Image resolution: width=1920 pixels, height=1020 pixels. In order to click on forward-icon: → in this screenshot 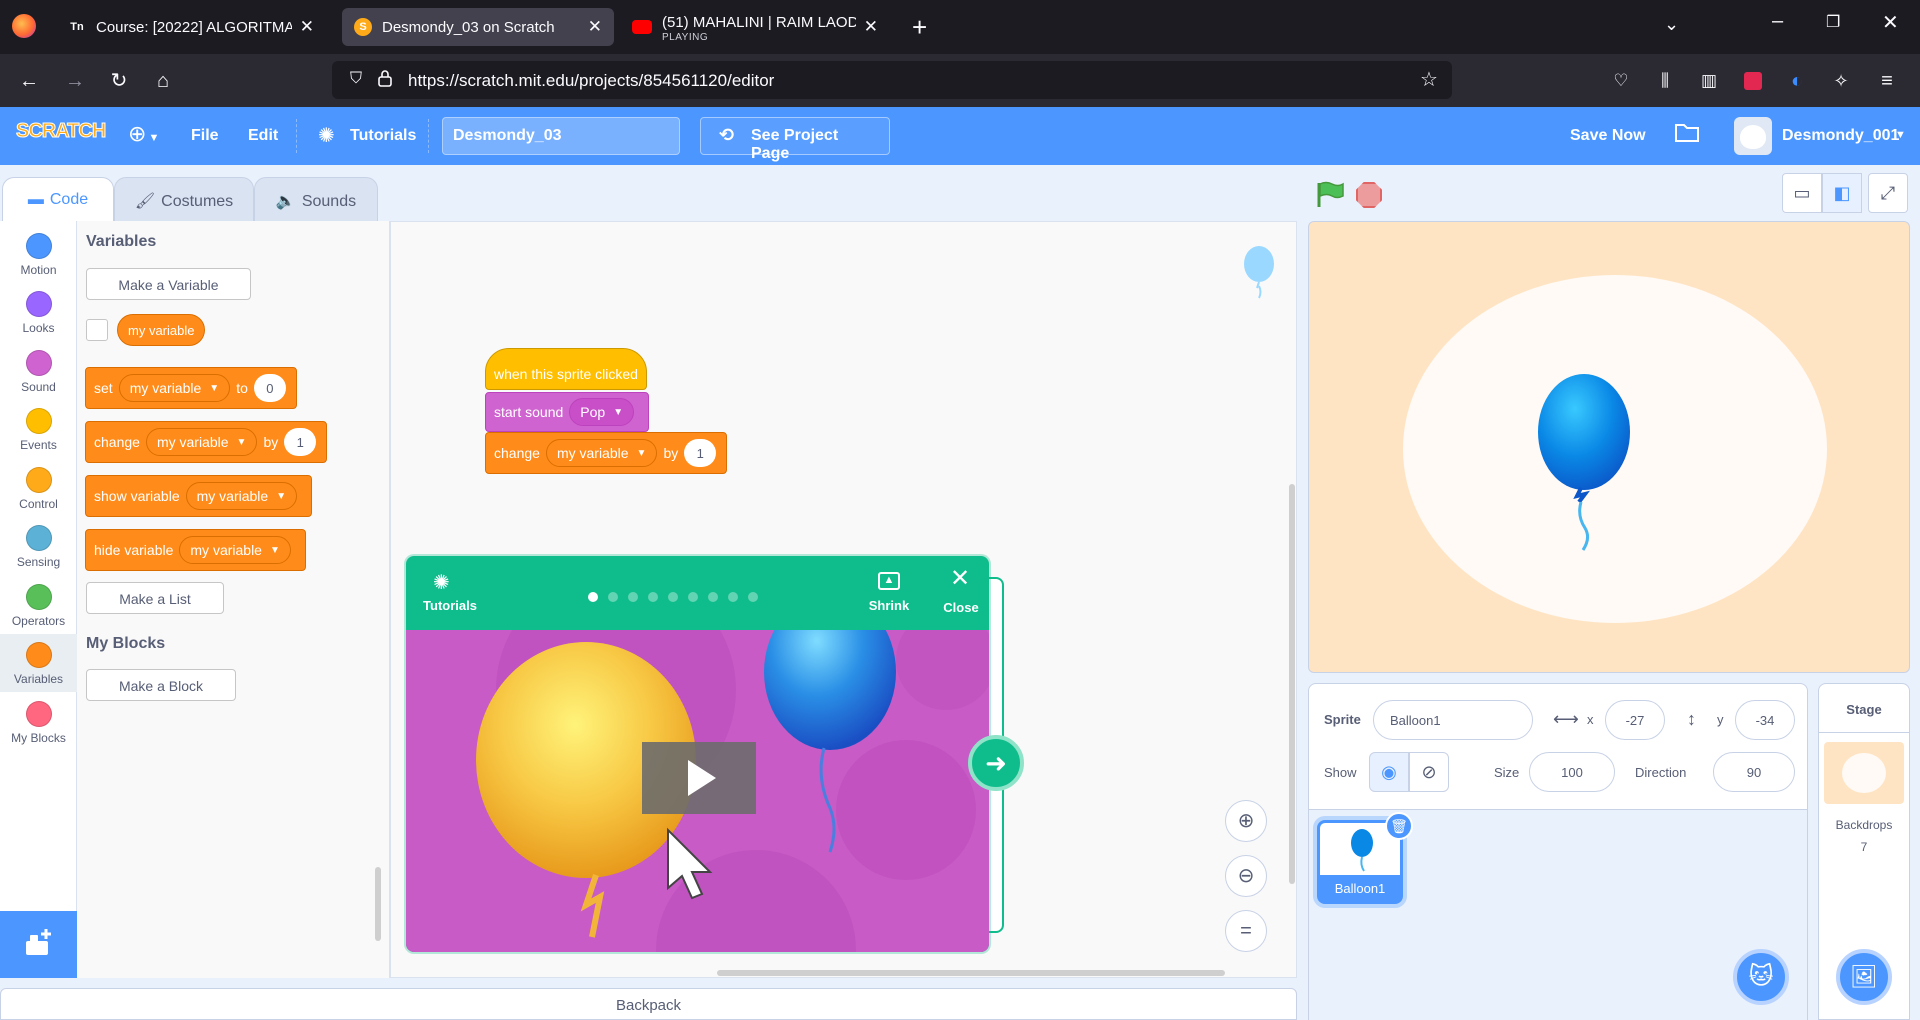, I will do `click(75, 81)`.